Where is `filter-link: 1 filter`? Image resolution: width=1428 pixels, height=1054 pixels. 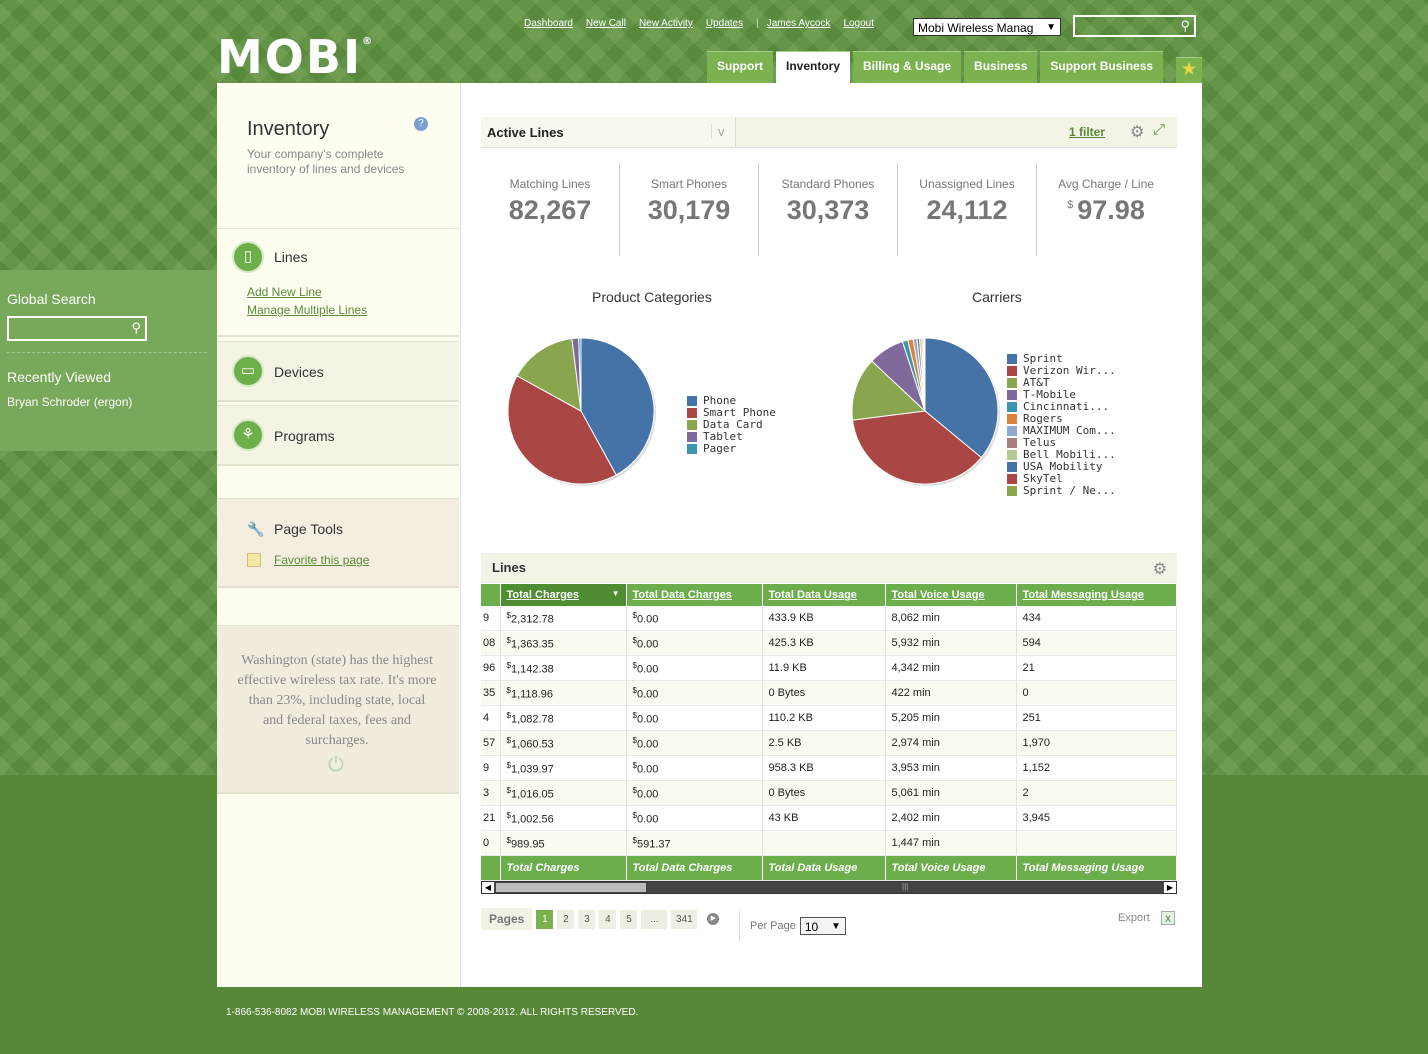 filter-link: 1 filter is located at coordinates (1087, 132).